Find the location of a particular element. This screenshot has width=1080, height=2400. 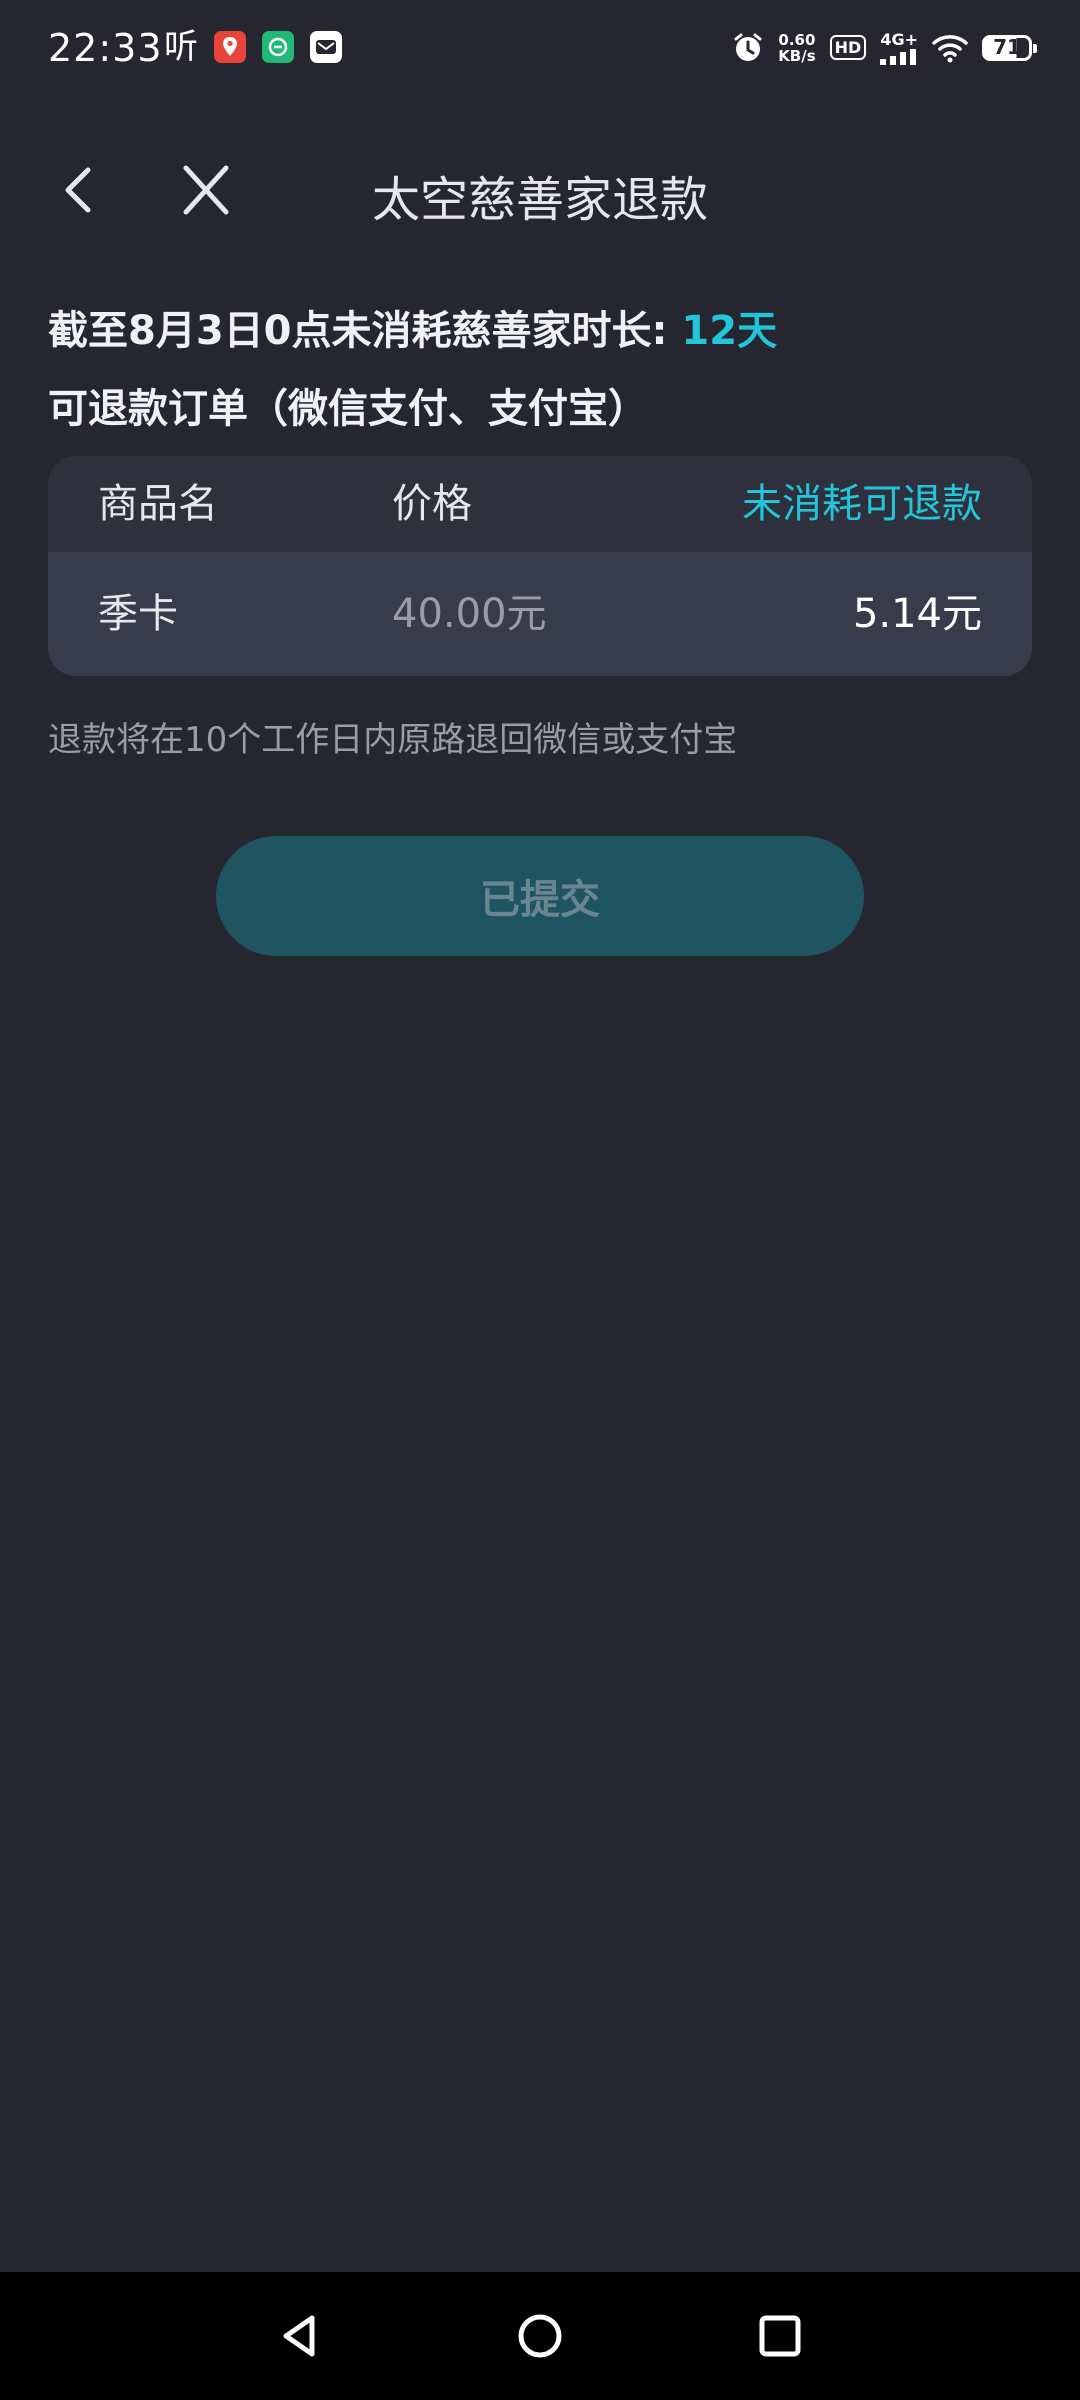

refund-amount: 5.14元 is located at coordinates (917, 614).